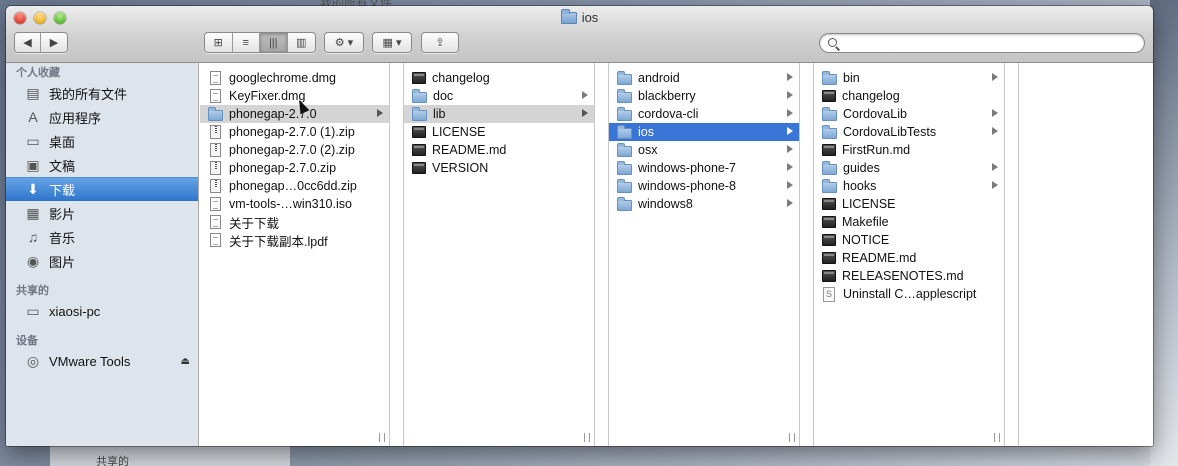  What do you see at coordinates (62, 238) in the screenshot?
I see `sidebar-item-label: 音乐` at bounding box center [62, 238].